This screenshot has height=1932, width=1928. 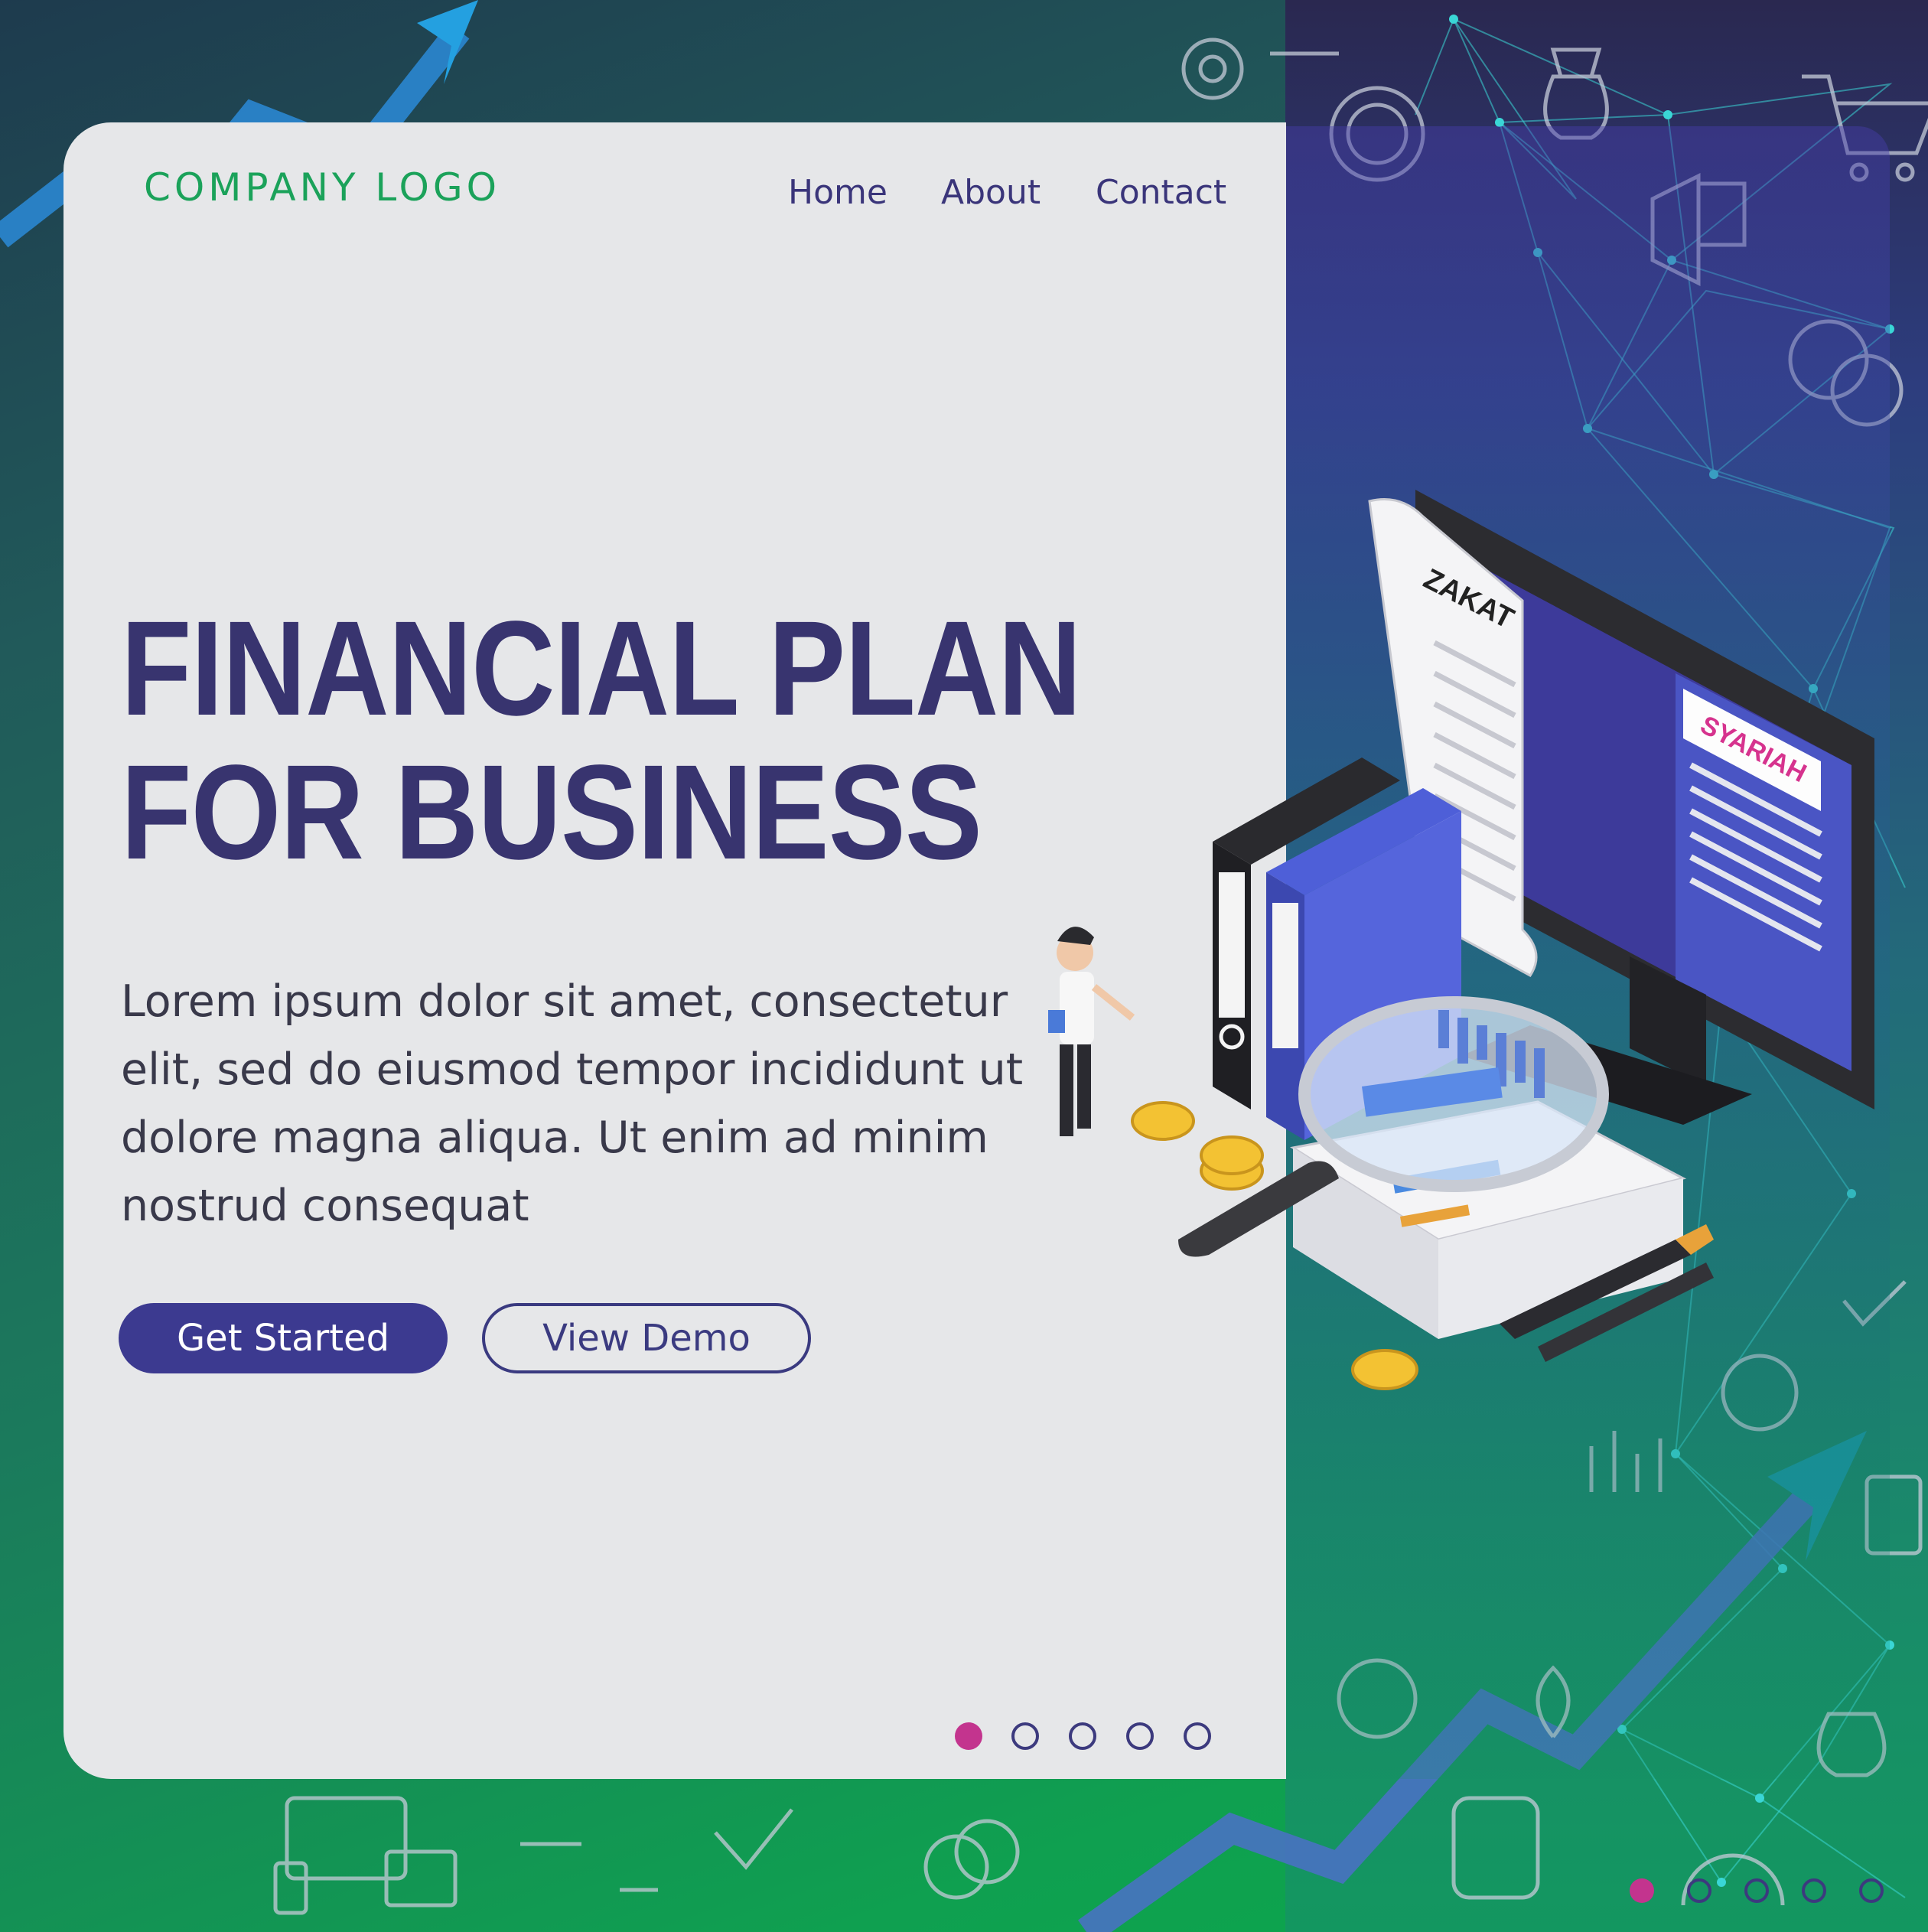 I want to click on company-logo: COMPANY LOGO, so click(x=322, y=187).